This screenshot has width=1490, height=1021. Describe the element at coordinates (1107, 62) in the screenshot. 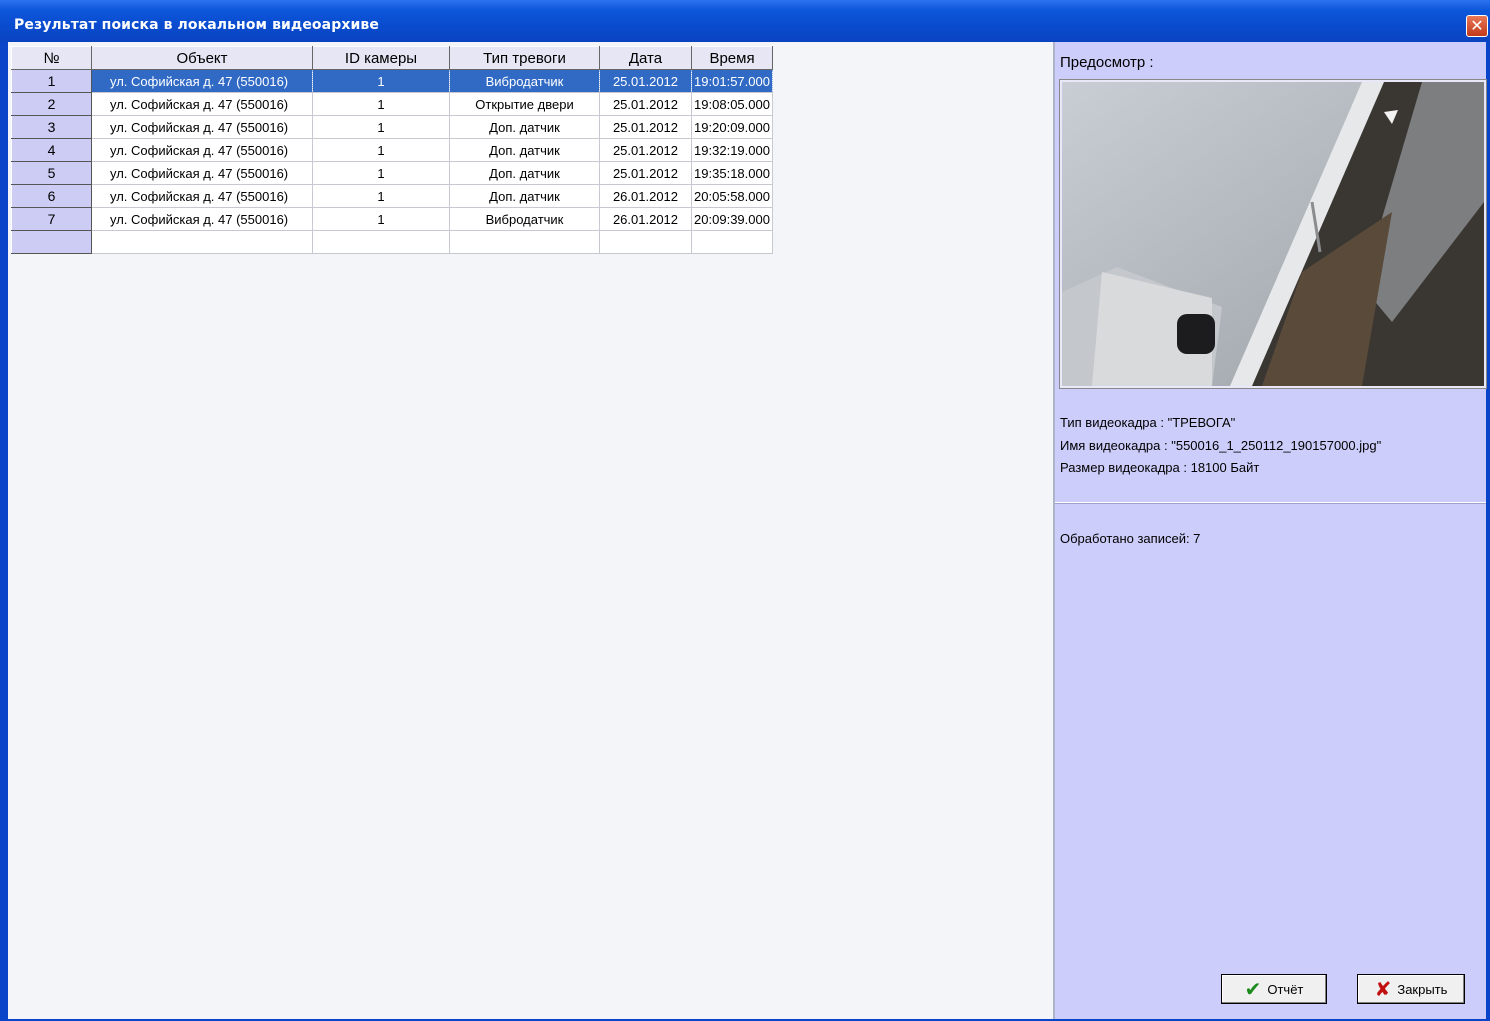

I see `preview-label: Предосмотр :` at that location.